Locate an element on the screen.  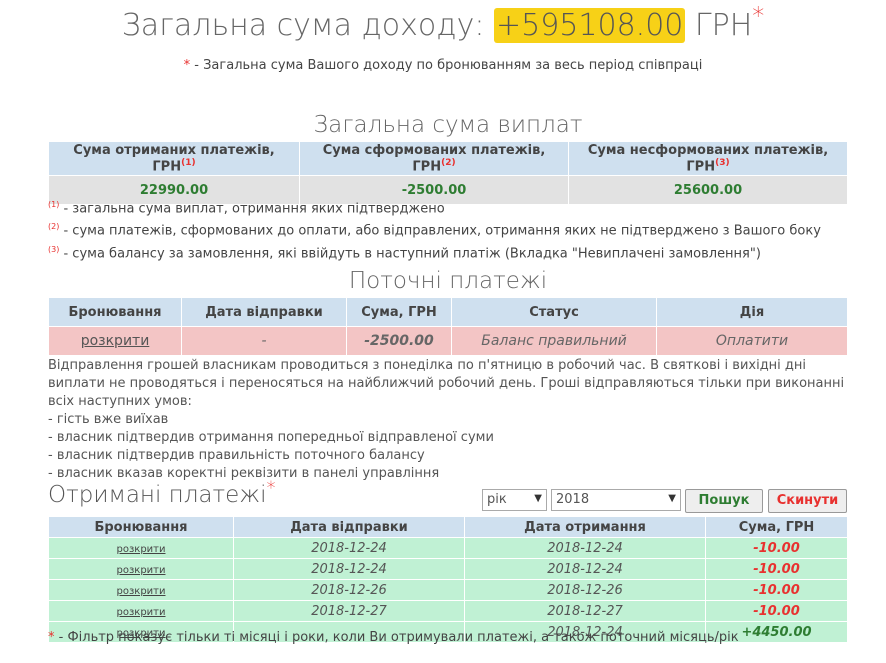
current-header-status: Статус is located at coordinates (554, 312).